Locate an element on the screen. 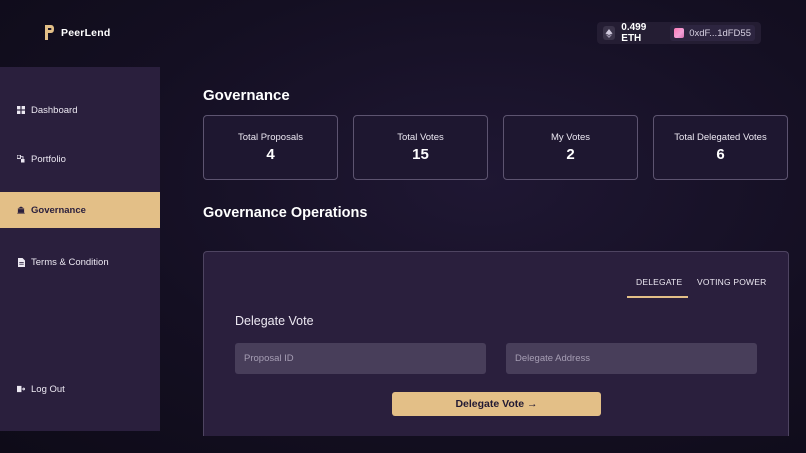  document-icon is located at coordinates (21, 262).